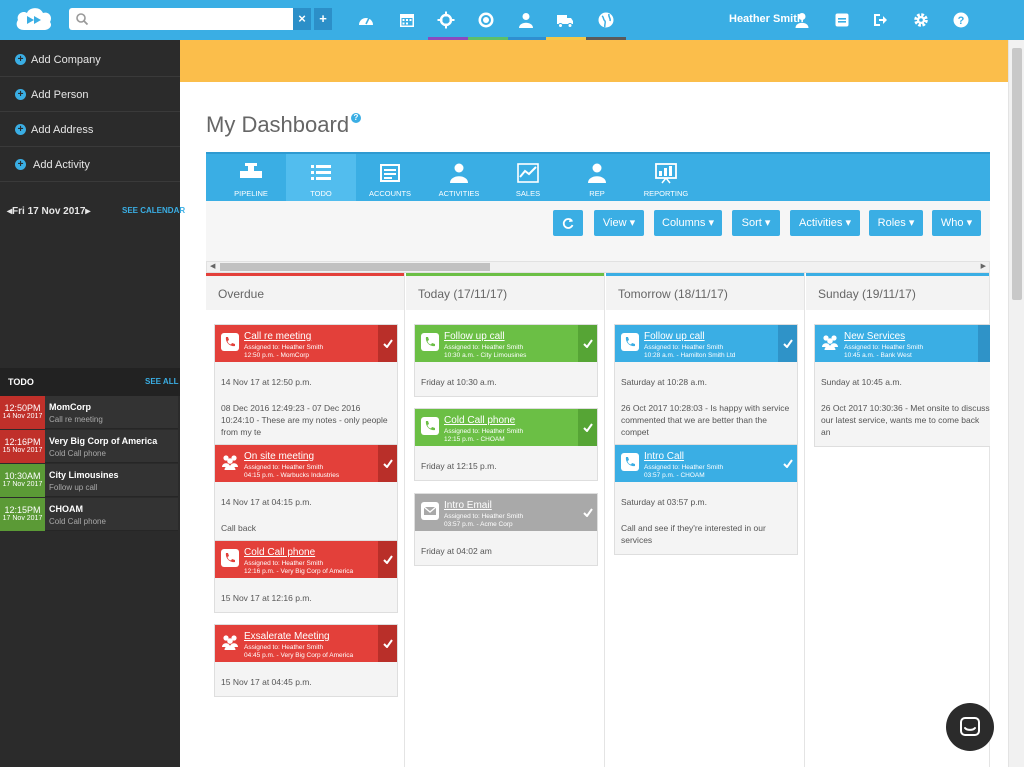  I want to click on card-title-link: Exsalerate Meeting, so click(287, 636).